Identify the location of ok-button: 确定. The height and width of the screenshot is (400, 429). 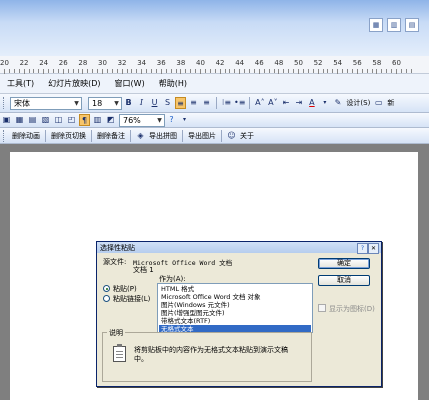
(344, 263).